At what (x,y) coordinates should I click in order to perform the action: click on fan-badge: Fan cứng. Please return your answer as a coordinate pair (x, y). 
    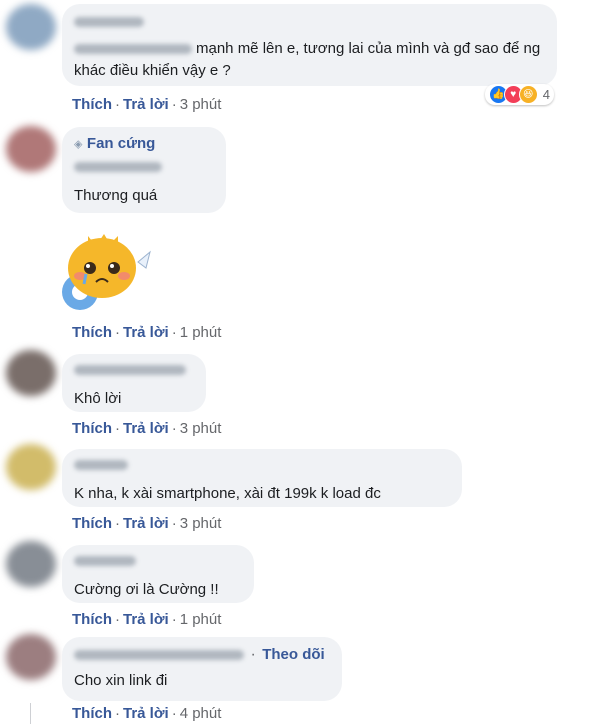
    Looking at the image, I should click on (121, 143).